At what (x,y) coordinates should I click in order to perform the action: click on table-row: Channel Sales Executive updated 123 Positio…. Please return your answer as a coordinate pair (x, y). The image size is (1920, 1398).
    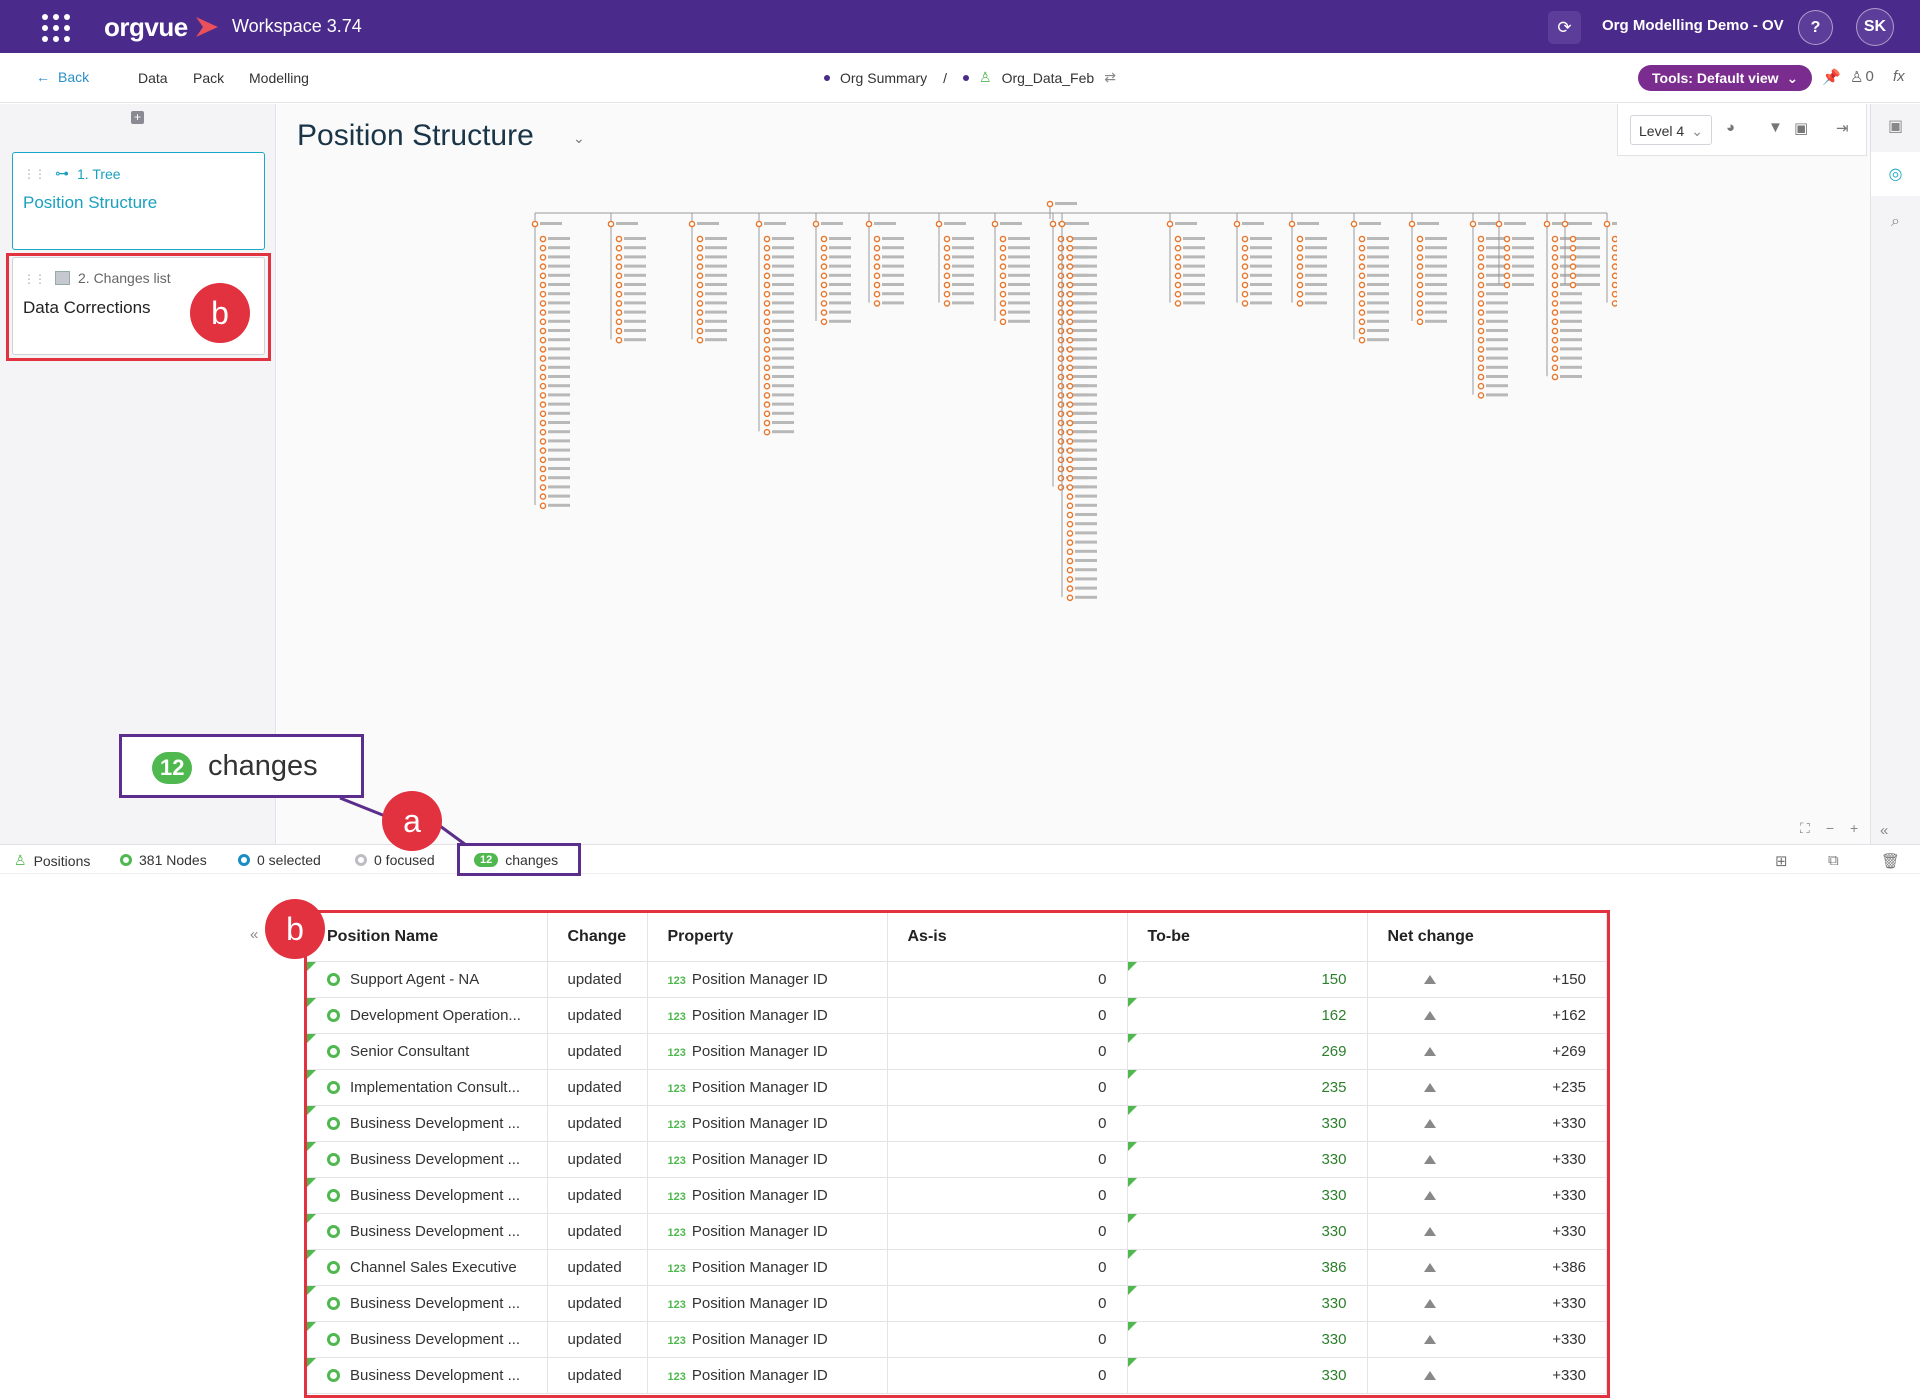
    Looking at the image, I should click on (957, 1267).